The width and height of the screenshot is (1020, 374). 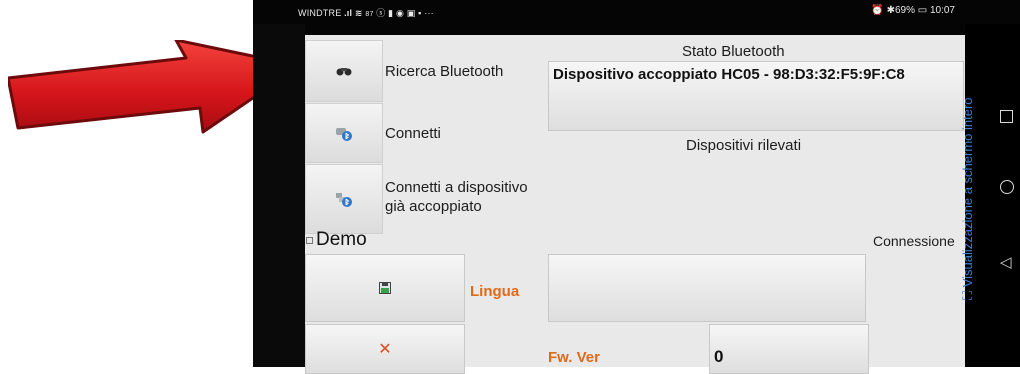 I want to click on connect-label: Connetti, so click(x=413, y=133).